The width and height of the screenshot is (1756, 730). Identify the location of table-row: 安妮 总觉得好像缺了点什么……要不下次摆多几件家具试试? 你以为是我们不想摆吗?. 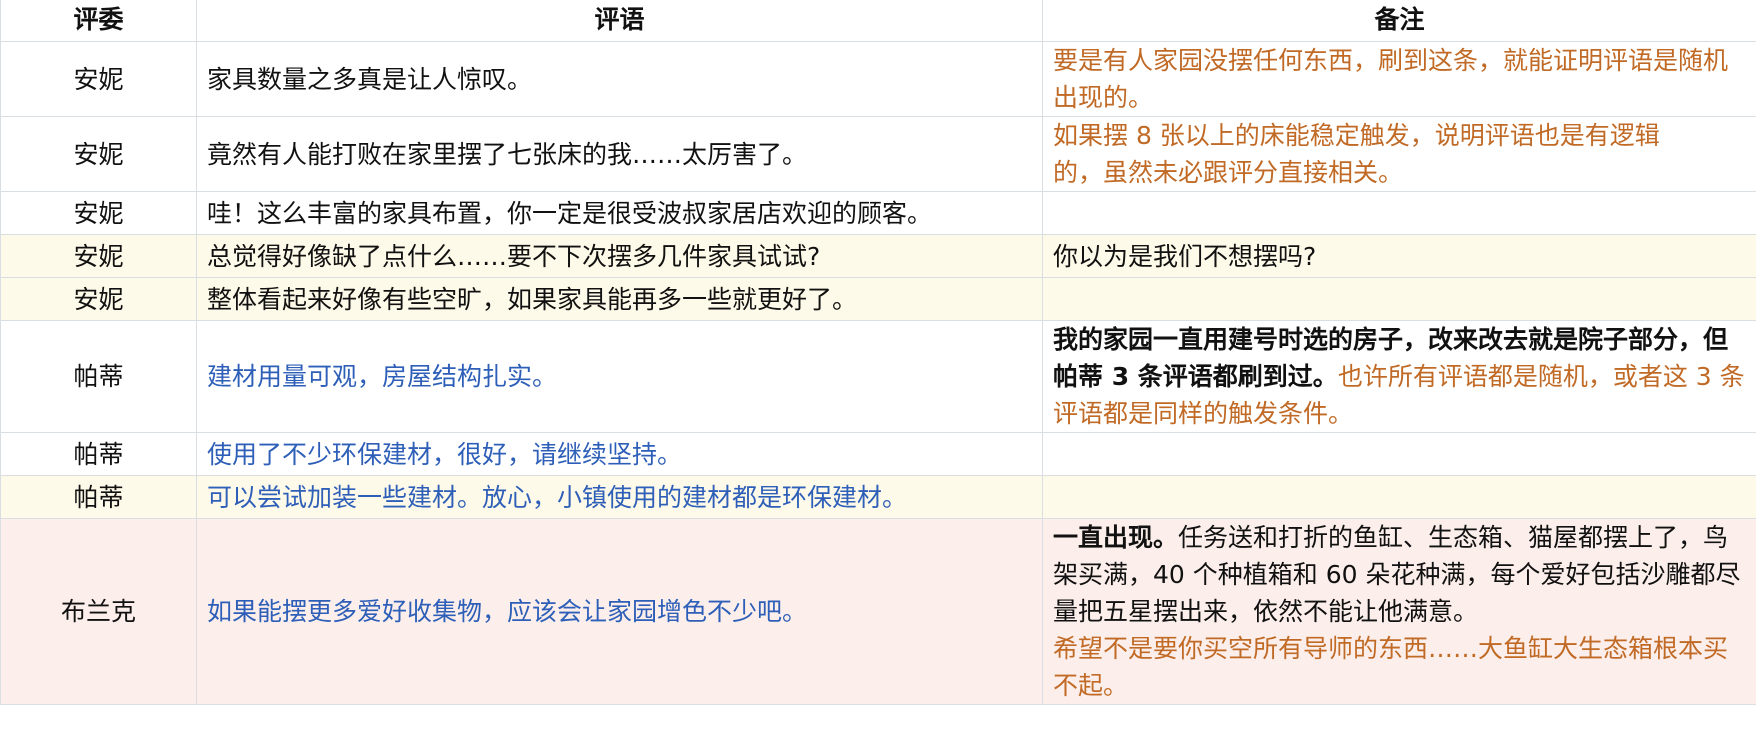
(878, 256).